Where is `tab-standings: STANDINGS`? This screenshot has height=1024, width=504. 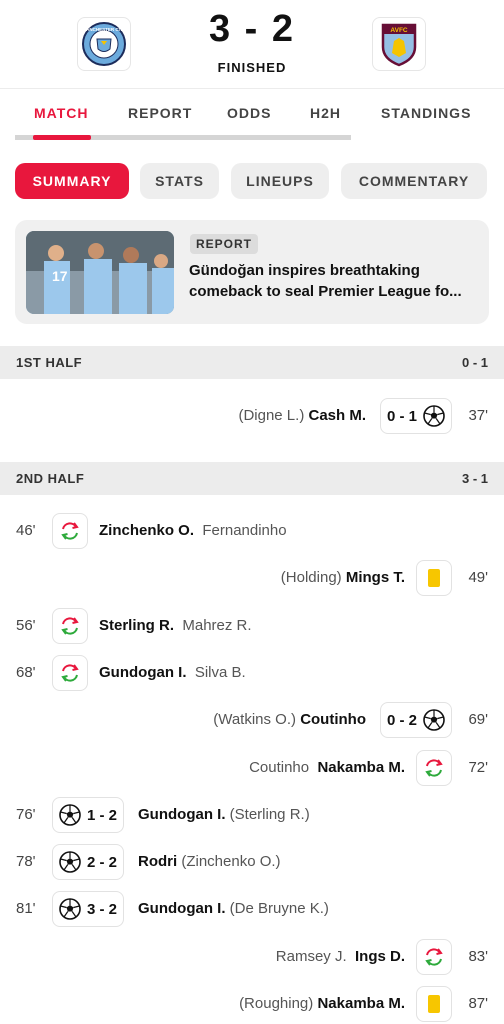 tab-standings: STANDINGS is located at coordinates (426, 113).